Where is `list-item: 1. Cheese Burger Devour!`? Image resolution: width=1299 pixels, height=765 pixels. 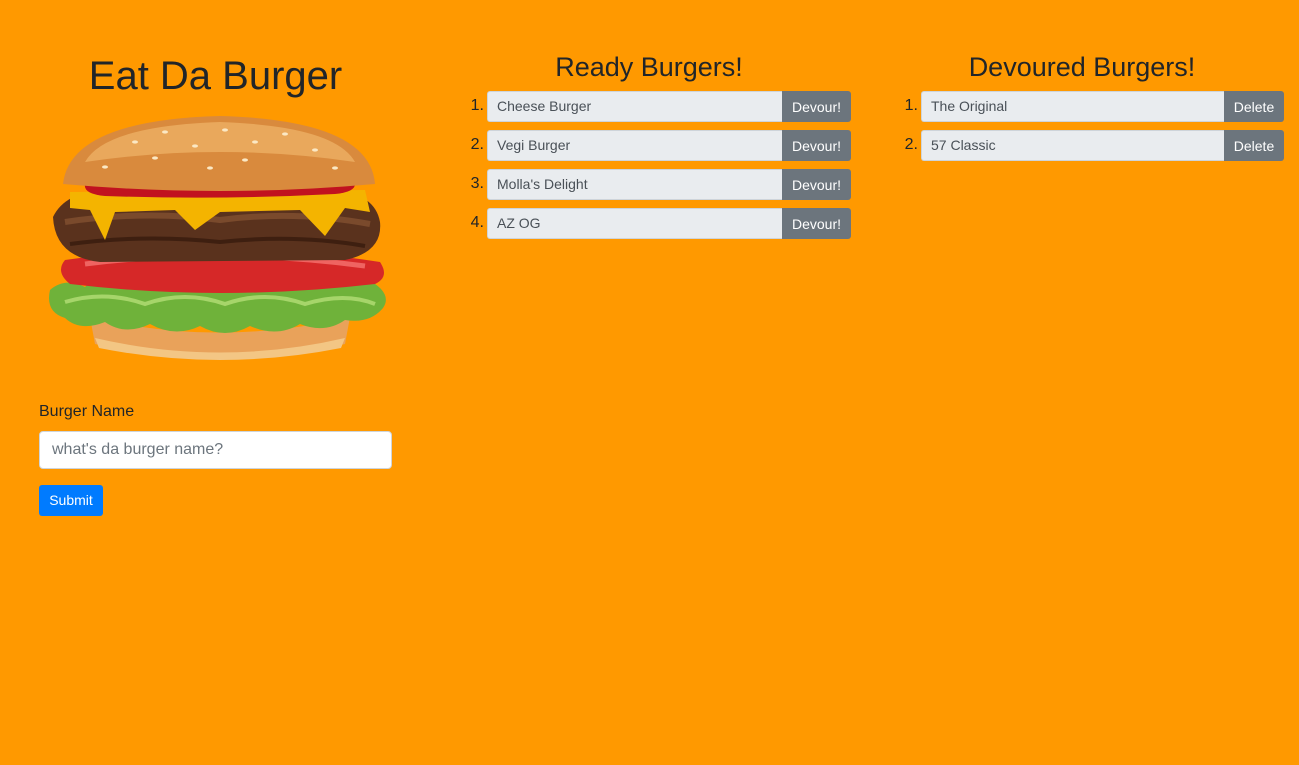 list-item: 1. Cheese Burger Devour! is located at coordinates (656, 106).